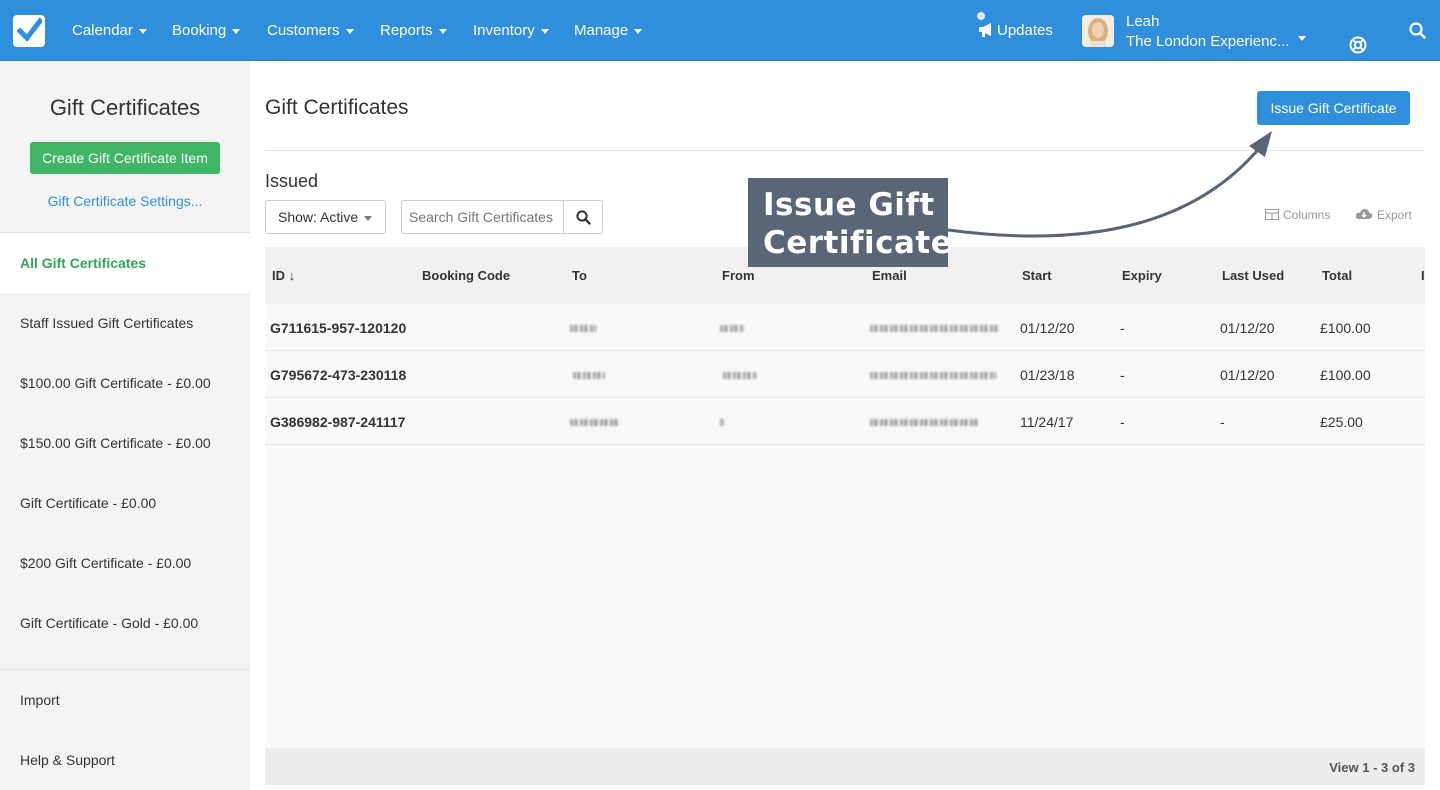 This screenshot has width=1440, height=790. What do you see at coordinates (125, 760) in the screenshot?
I see `sidebar-item-help-support: Help & Support` at bounding box center [125, 760].